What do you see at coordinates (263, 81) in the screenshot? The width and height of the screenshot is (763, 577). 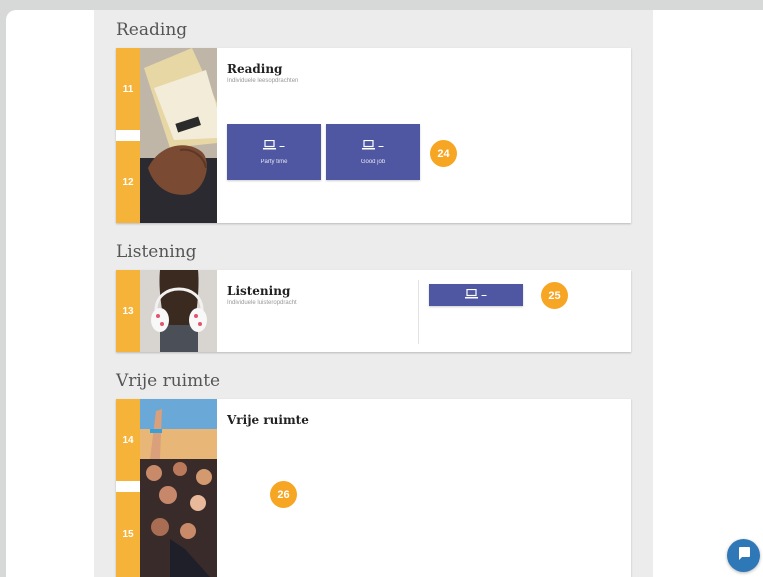 I see `card-subtitle: Individuele leesopdrachten` at bounding box center [263, 81].